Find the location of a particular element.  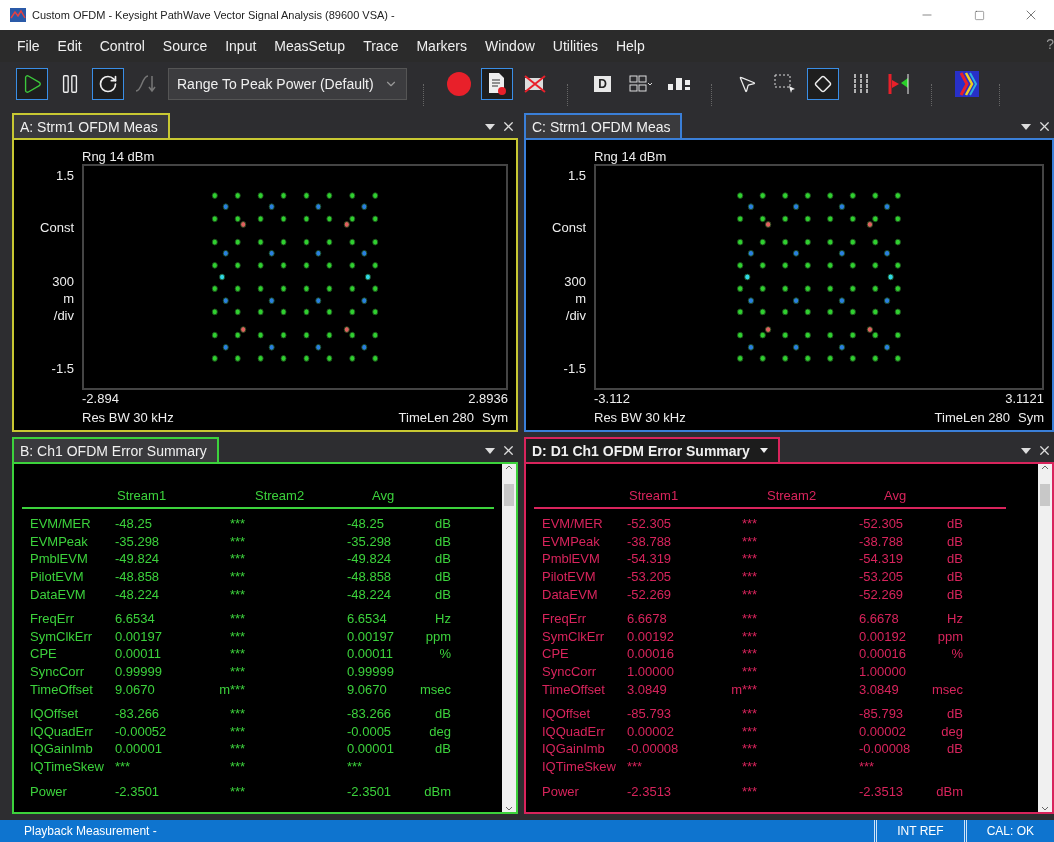

table-cell-text: 1.00000 is located at coordinates (883, 672).